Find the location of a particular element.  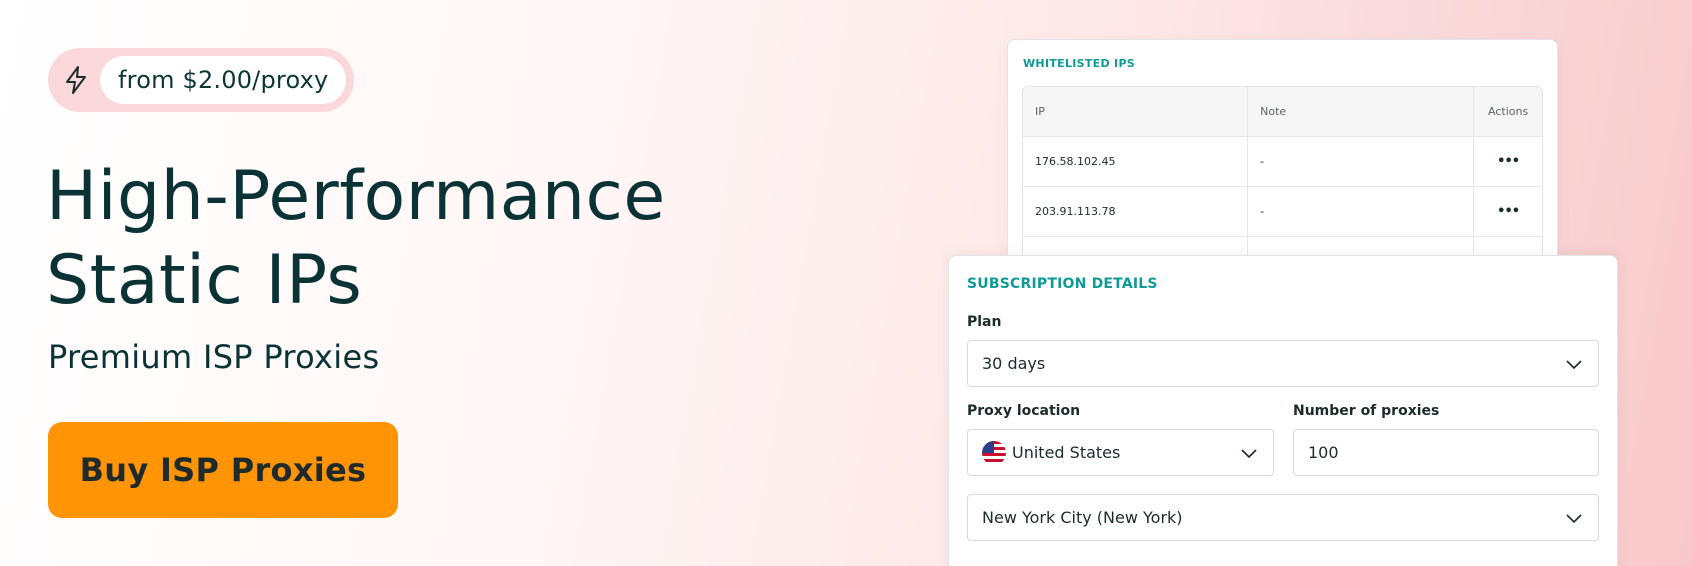

us-flag-icon is located at coordinates (994, 452).